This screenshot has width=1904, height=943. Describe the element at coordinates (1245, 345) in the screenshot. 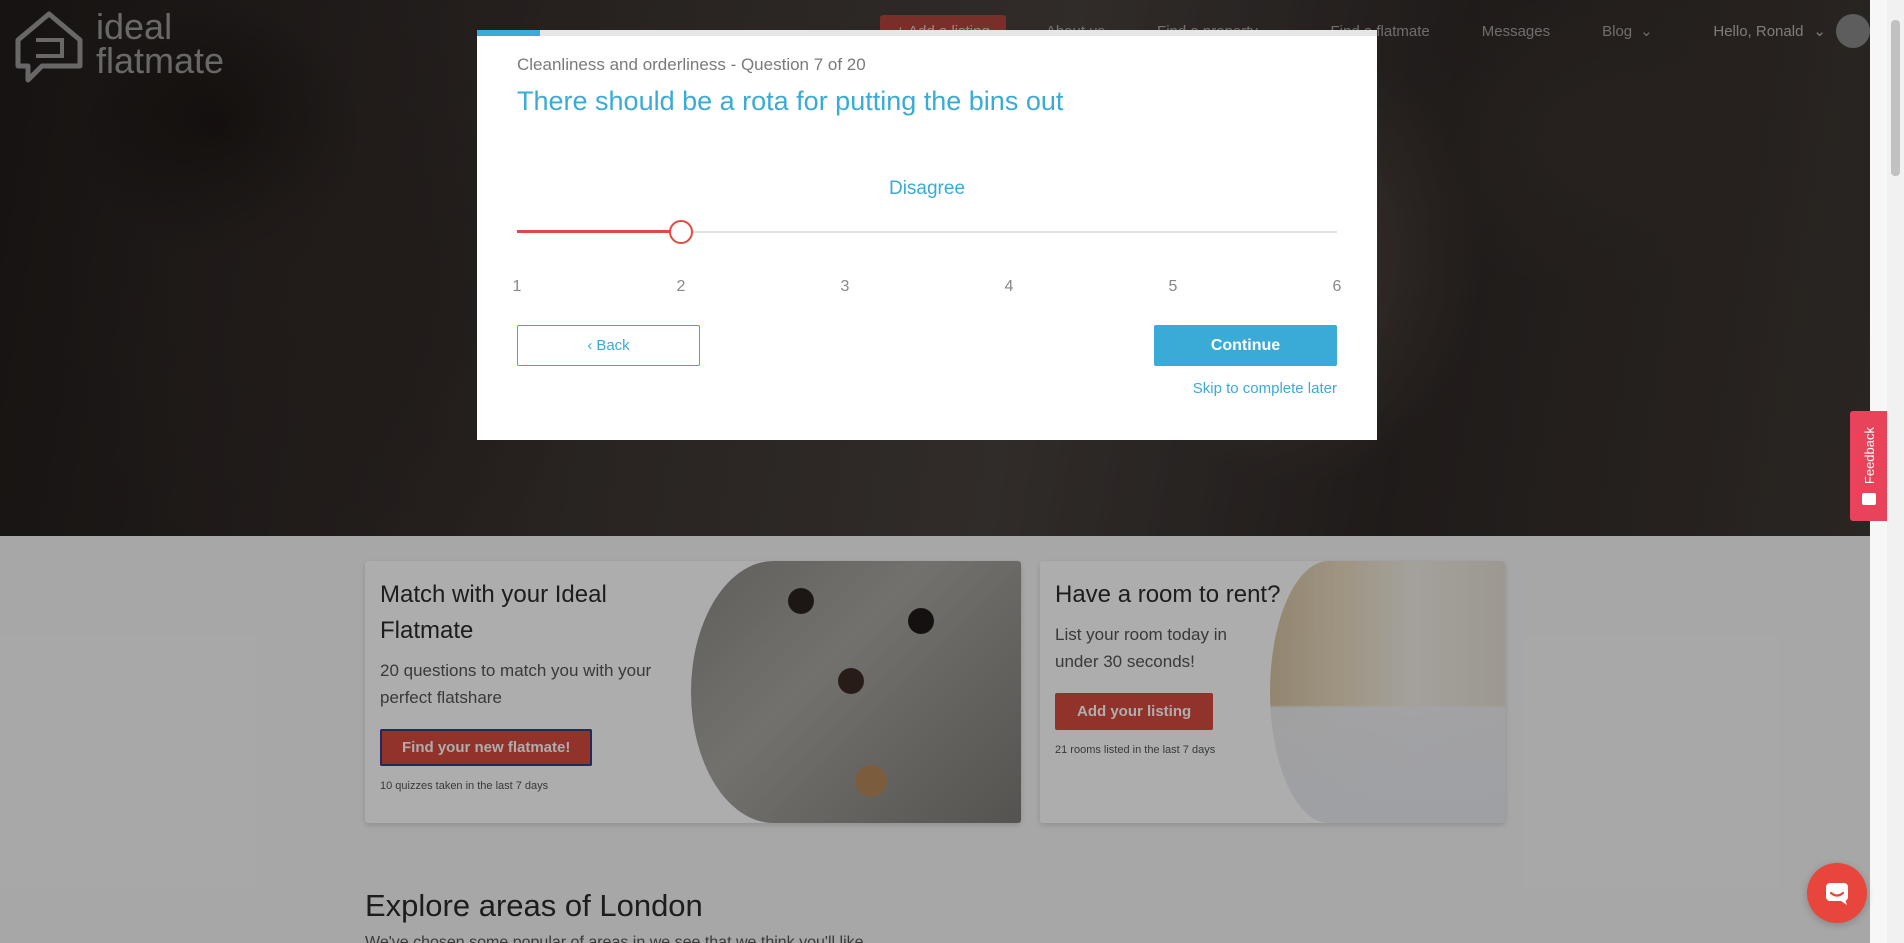

I see `continue-button: Continue` at that location.